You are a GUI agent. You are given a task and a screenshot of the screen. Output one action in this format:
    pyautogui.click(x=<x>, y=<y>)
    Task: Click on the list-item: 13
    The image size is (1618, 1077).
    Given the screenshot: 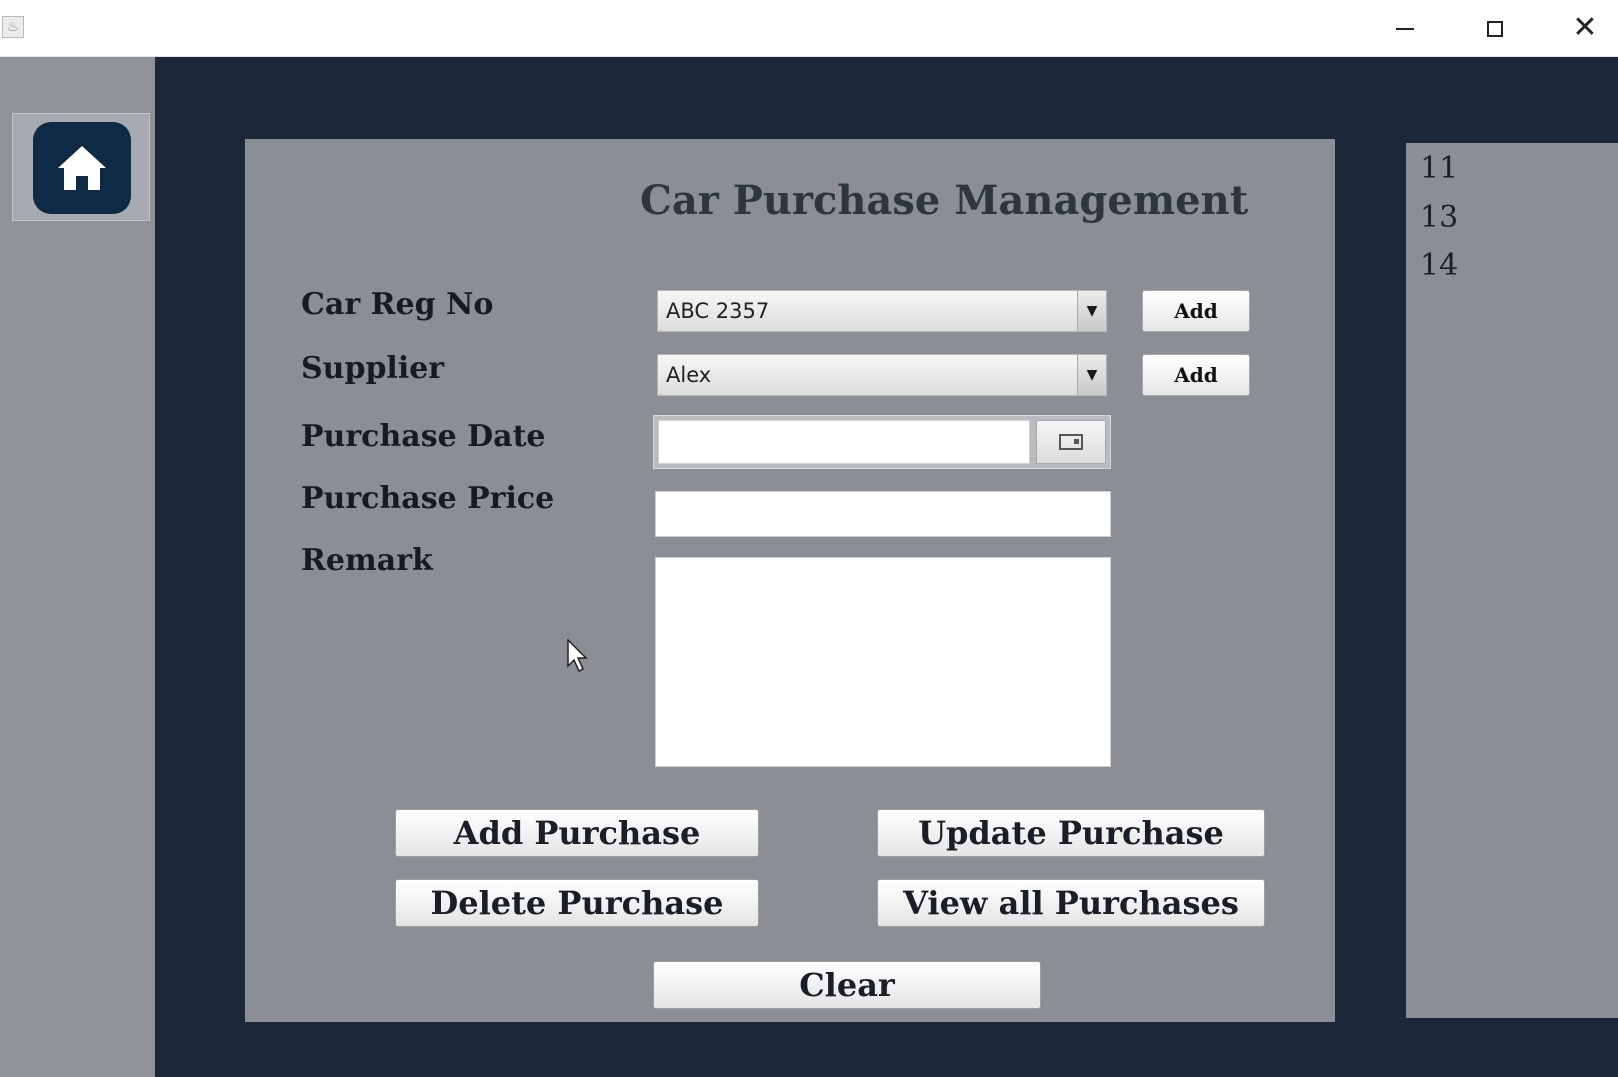 What is the action you would take?
    pyautogui.click(x=1439, y=217)
    